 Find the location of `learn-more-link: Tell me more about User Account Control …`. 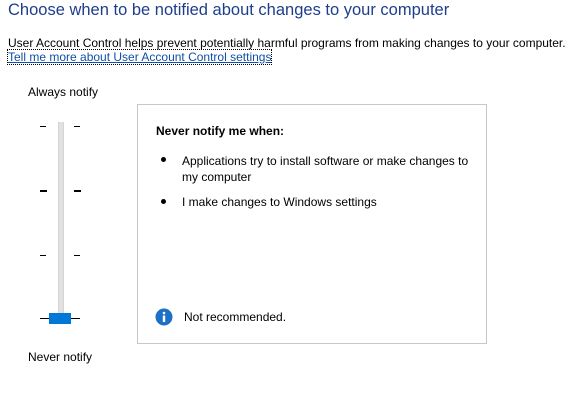

learn-more-link: Tell me more about User Account Control … is located at coordinates (139, 57).